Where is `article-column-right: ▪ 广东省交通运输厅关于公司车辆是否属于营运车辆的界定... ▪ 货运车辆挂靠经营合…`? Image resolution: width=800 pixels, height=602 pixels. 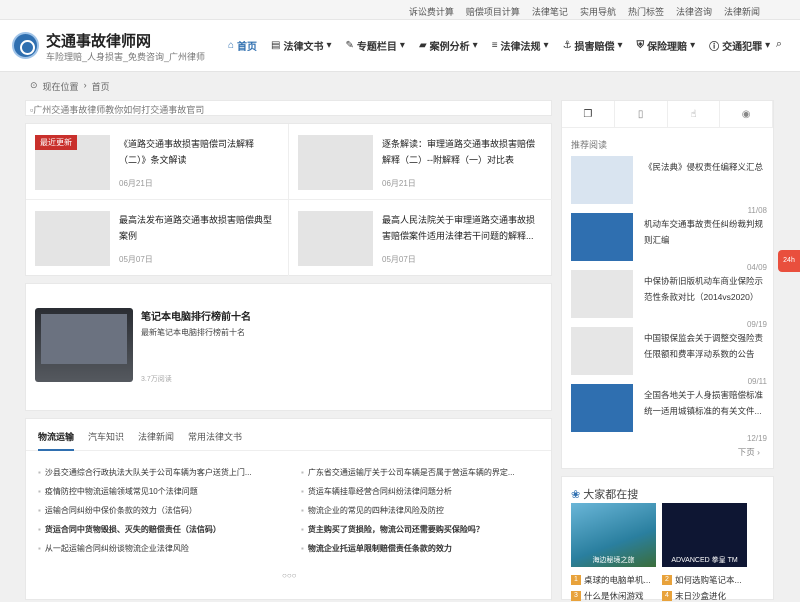
article-column-right: ▪ 广东省交通运输厅关于公司车辆是否属于营运车辆的界定... ▪ 货运车辆挂靠经营合… is located at coordinates (426, 510).